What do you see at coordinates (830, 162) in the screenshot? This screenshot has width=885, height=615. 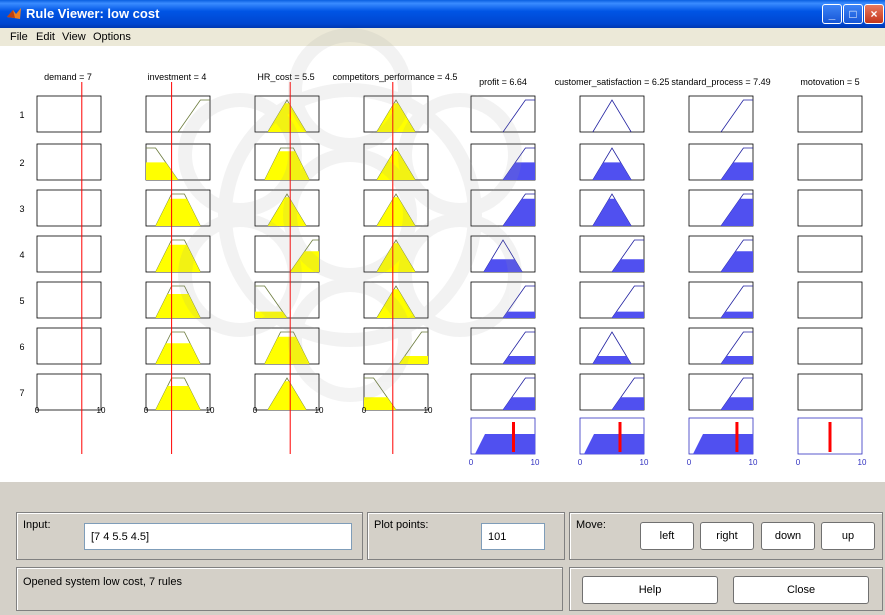 I see `output-plot-r2-c4` at bounding box center [830, 162].